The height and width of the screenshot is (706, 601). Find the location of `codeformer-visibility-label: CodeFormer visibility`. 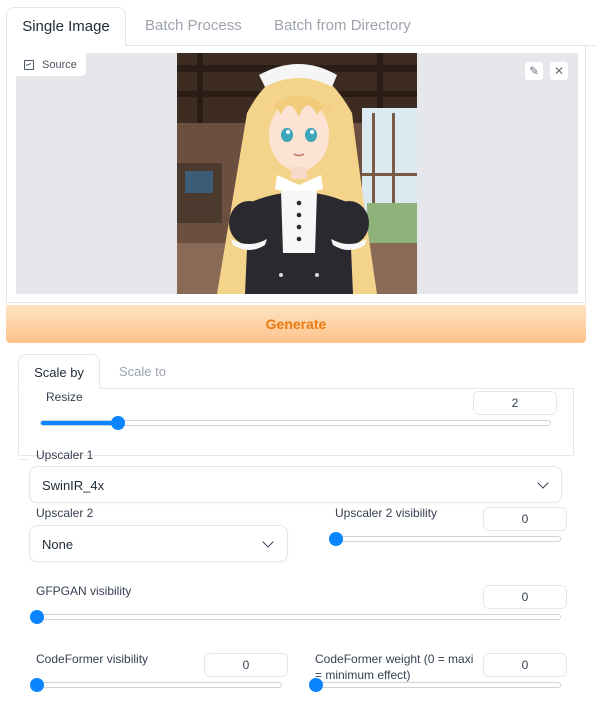

codeformer-visibility-label: CodeFormer visibility is located at coordinates (92, 659).